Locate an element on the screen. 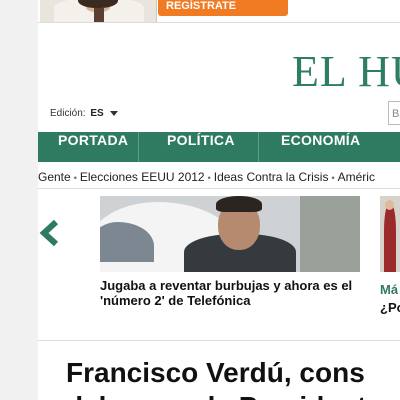 This screenshot has height=400, width=400. register-free-label: REGÍSTRATE GRATIS is located at coordinates (201, 11).